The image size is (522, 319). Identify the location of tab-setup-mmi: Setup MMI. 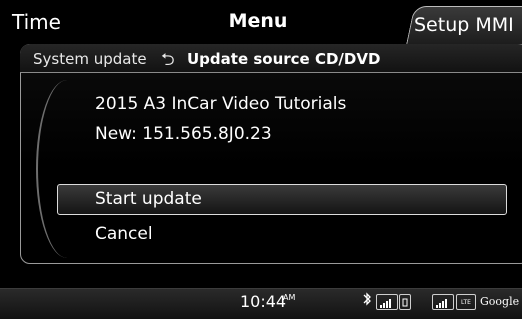
(464, 25).